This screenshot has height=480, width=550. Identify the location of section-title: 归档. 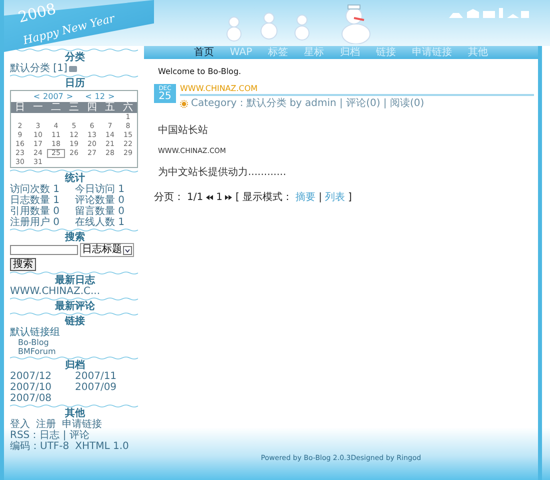
(75, 365).